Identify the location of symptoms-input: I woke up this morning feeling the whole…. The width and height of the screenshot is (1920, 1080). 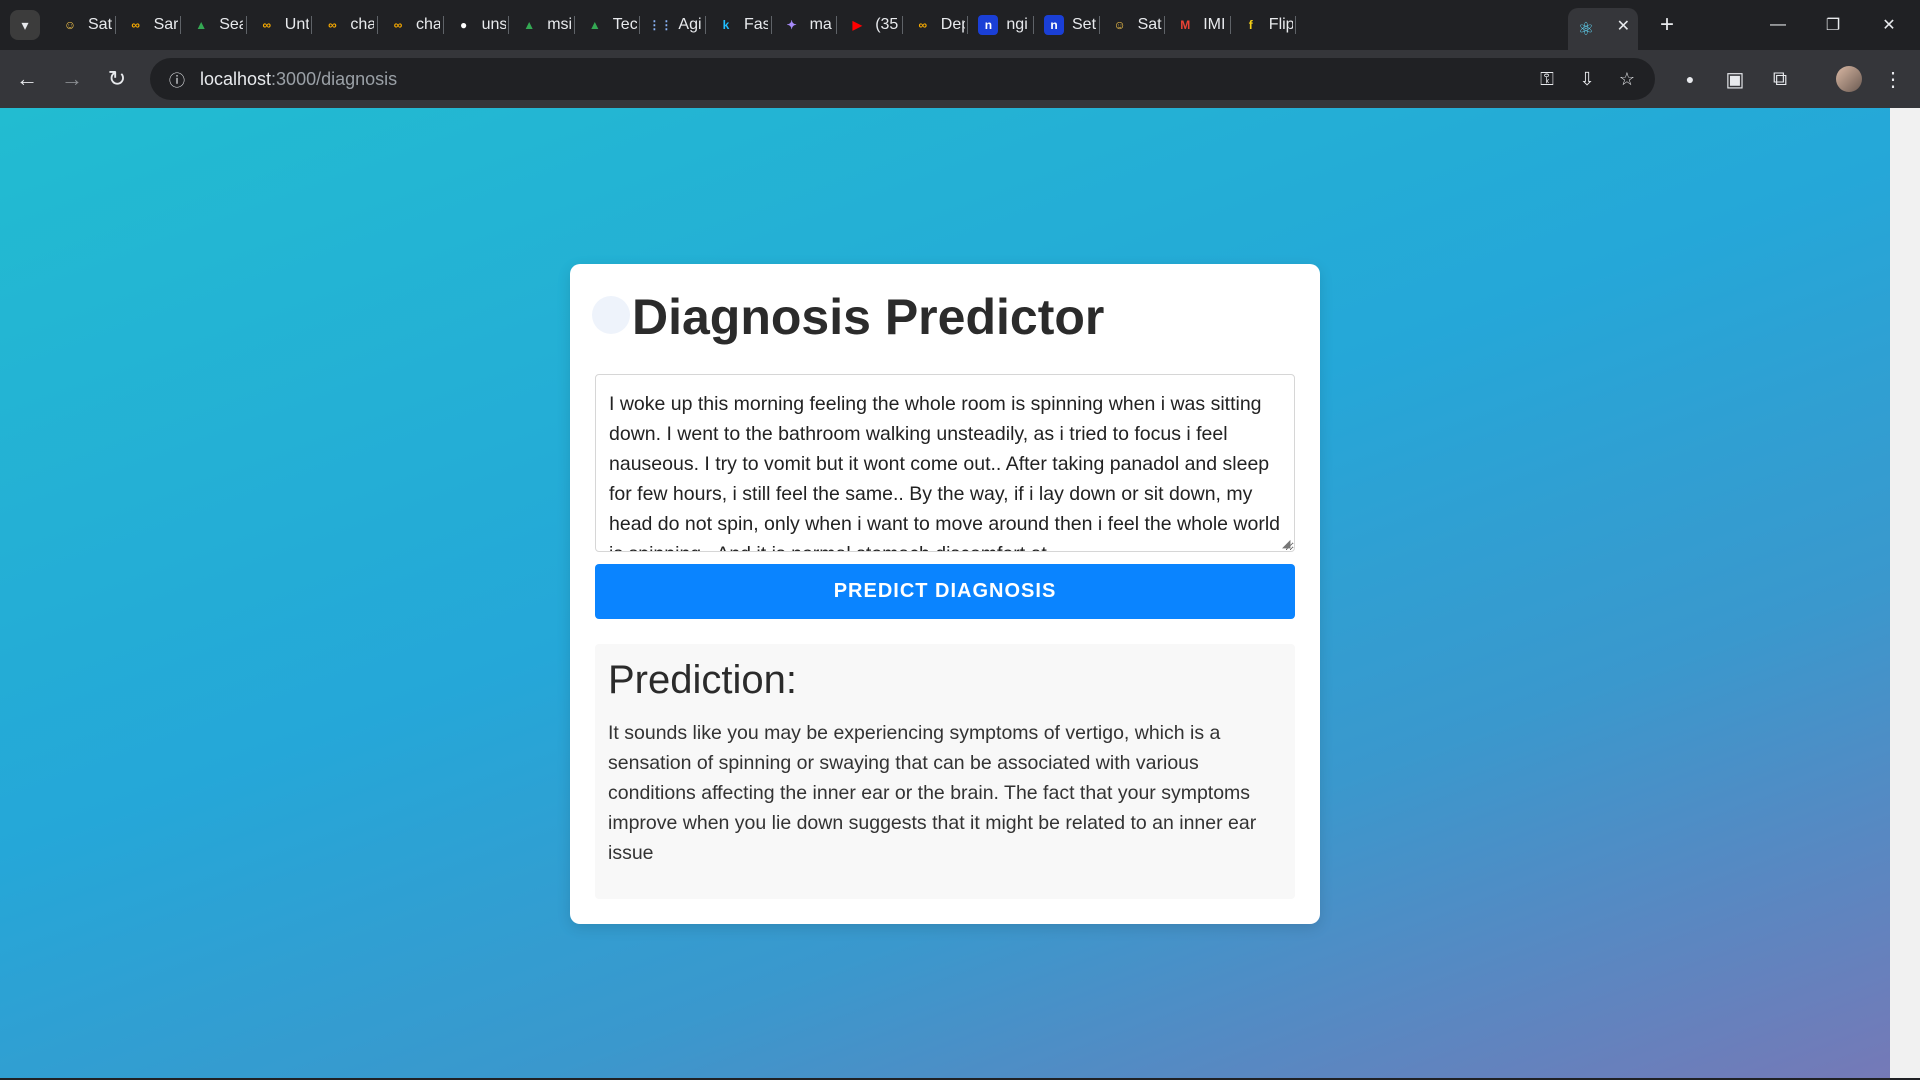
(945, 463).